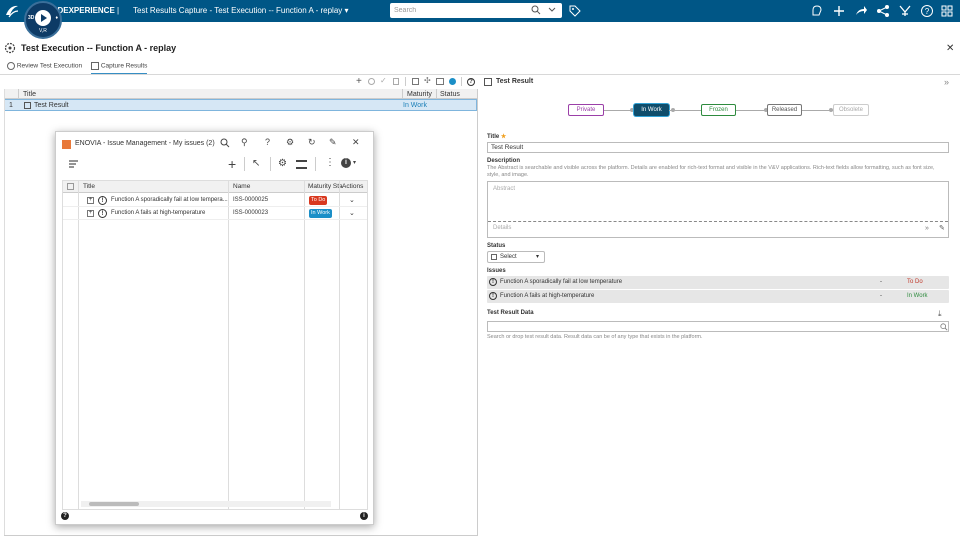 The image size is (960, 540). I want to click on column-maturity: Maturity Sta, so click(325, 186).